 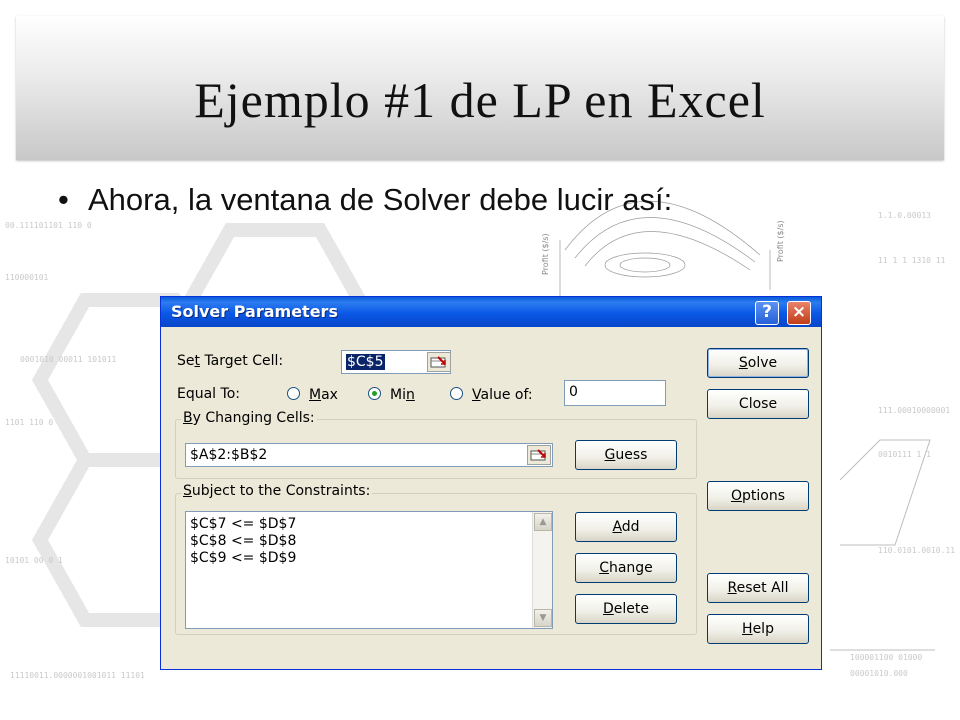 I want to click on min-radio-label: Min, so click(x=402, y=395).